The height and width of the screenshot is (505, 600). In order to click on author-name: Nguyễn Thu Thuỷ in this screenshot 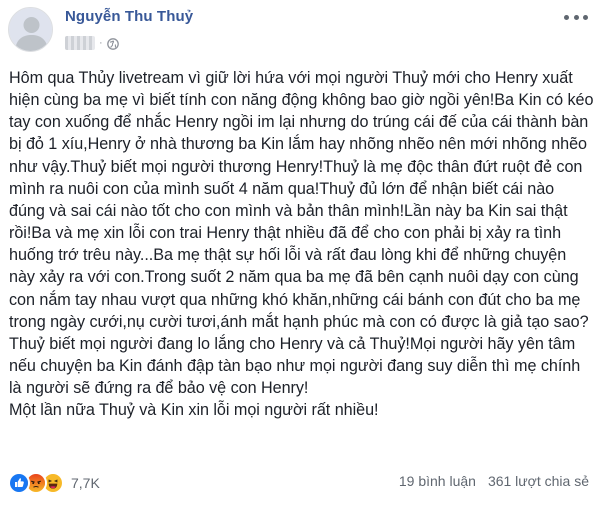, I will do `click(129, 16)`.